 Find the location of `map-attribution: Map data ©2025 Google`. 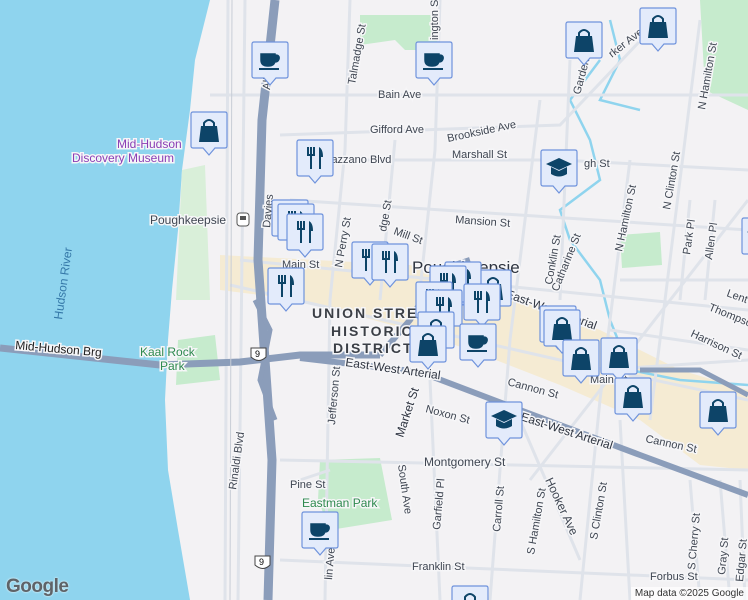

map-attribution: Map data ©2025 Google is located at coordinates (689, 593).